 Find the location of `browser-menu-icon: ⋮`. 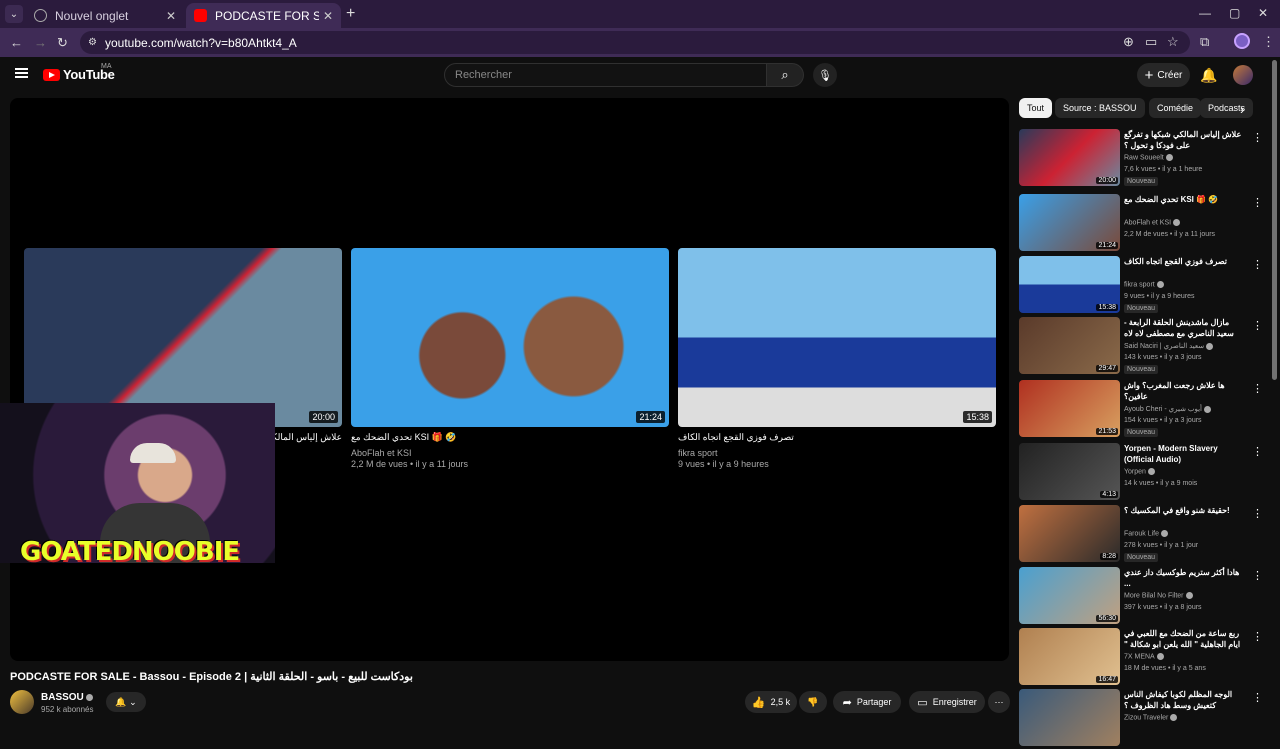

browser-menu-icon: ⋮ is located at coordinates (1268, 42).